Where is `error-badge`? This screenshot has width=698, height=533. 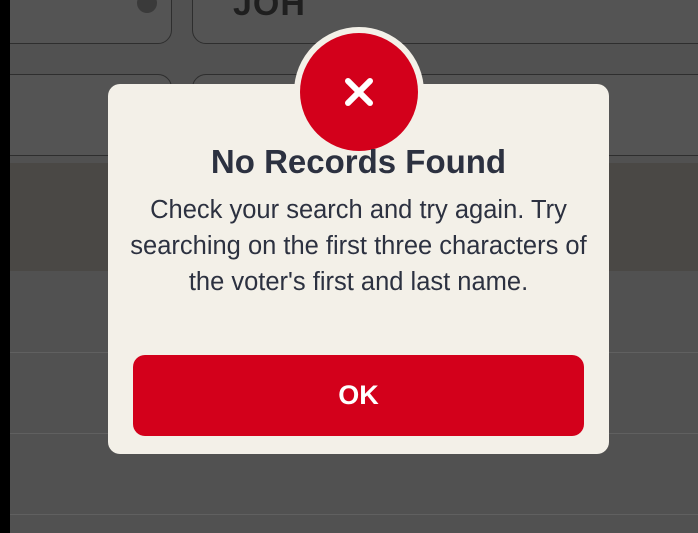 error-badge is located at coordinates (359, 92).